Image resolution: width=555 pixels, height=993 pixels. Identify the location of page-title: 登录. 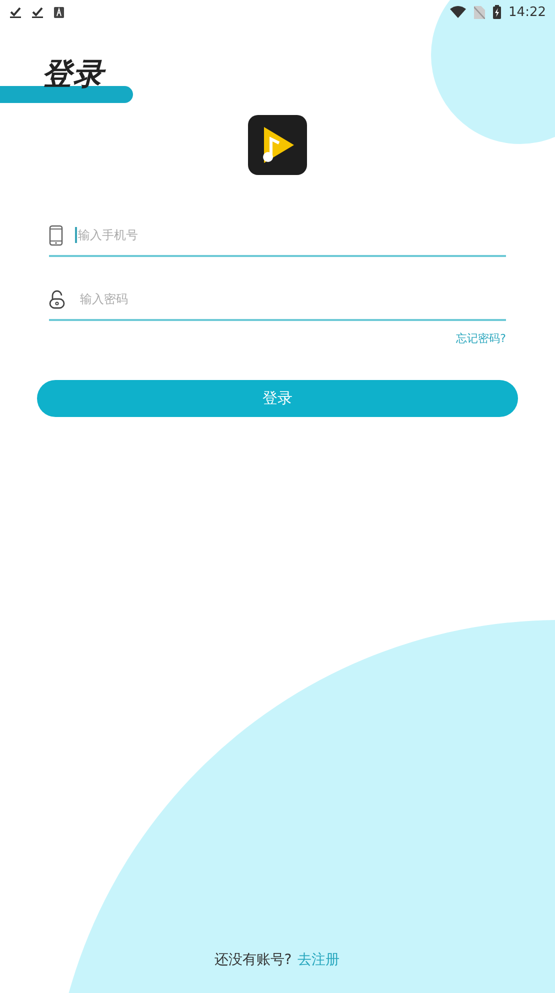
(73, 75).